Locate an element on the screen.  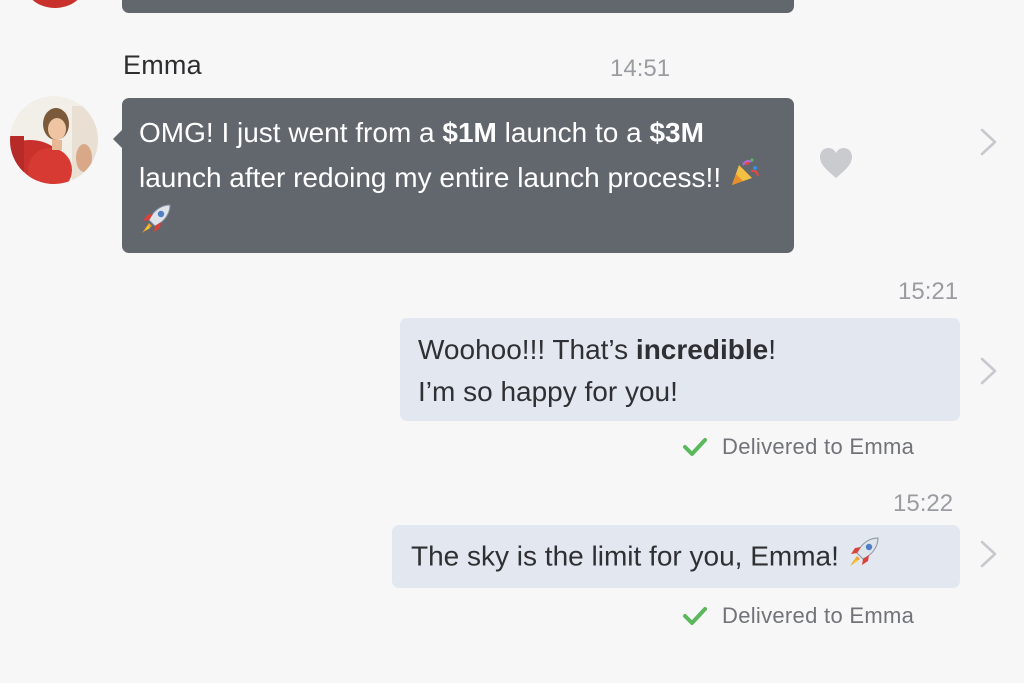
message-emphasis: incredible is located at coordinates (702, 349).